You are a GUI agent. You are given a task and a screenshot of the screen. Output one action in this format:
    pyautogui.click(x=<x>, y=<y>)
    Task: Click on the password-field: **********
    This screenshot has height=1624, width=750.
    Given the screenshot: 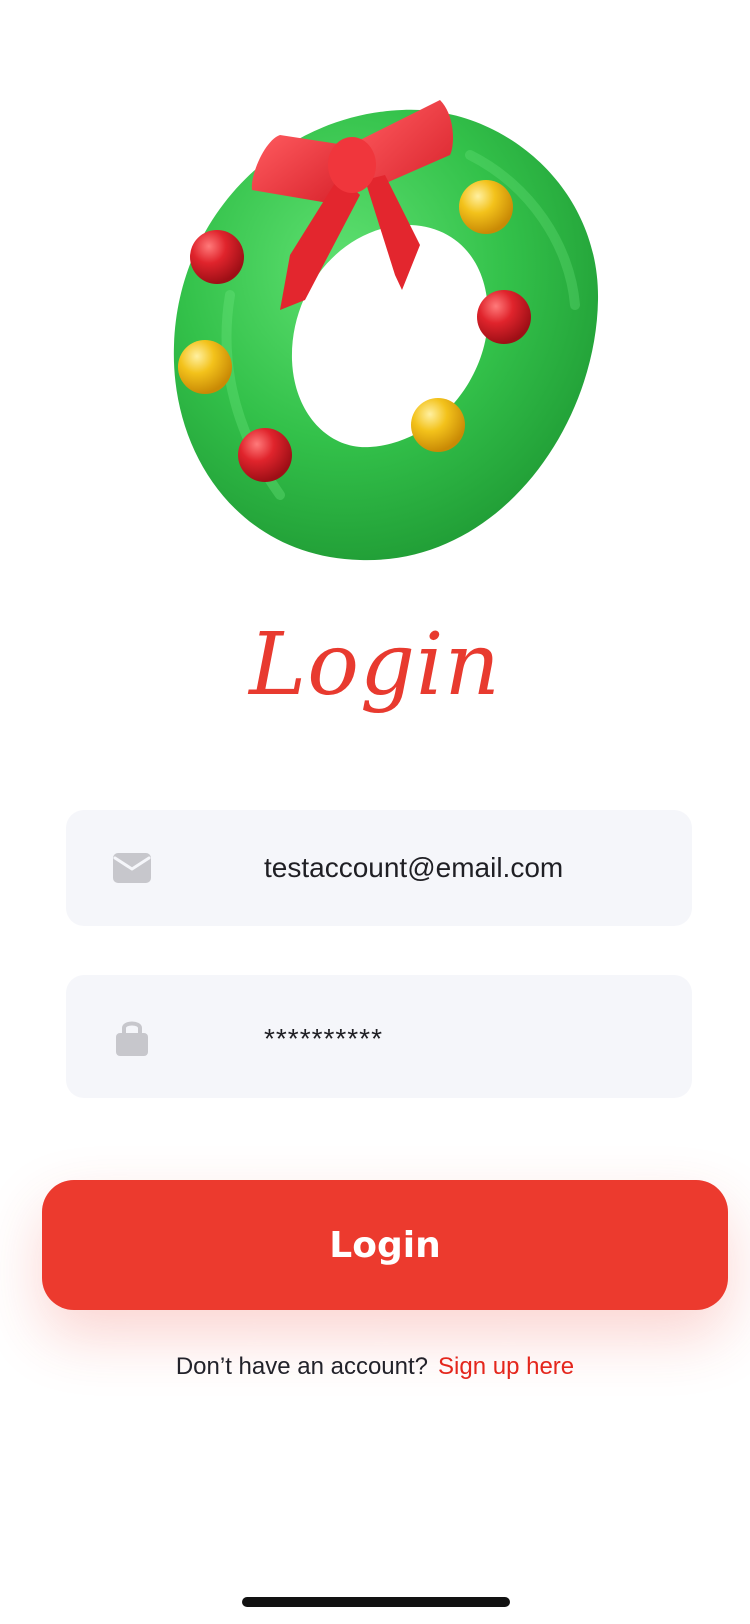 What is the action you would take?
    pyautogui.click(x=379, y=1036)
    